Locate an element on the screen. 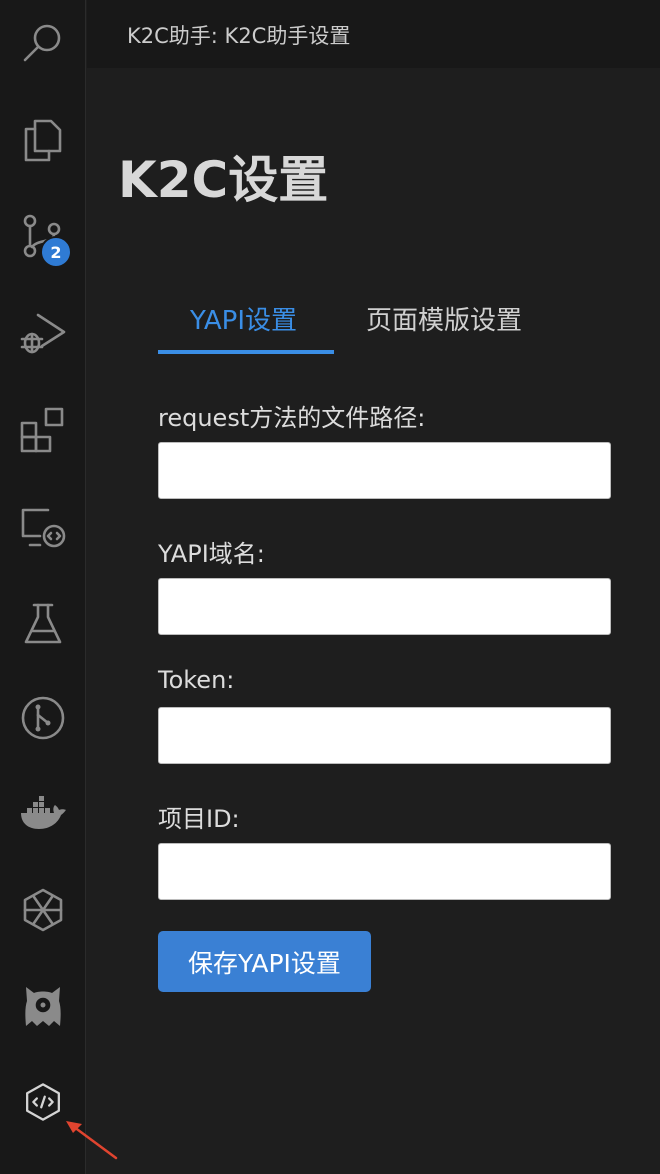 The image size is (660, 1174). explorer-icon is located at coordinates (43, 140).